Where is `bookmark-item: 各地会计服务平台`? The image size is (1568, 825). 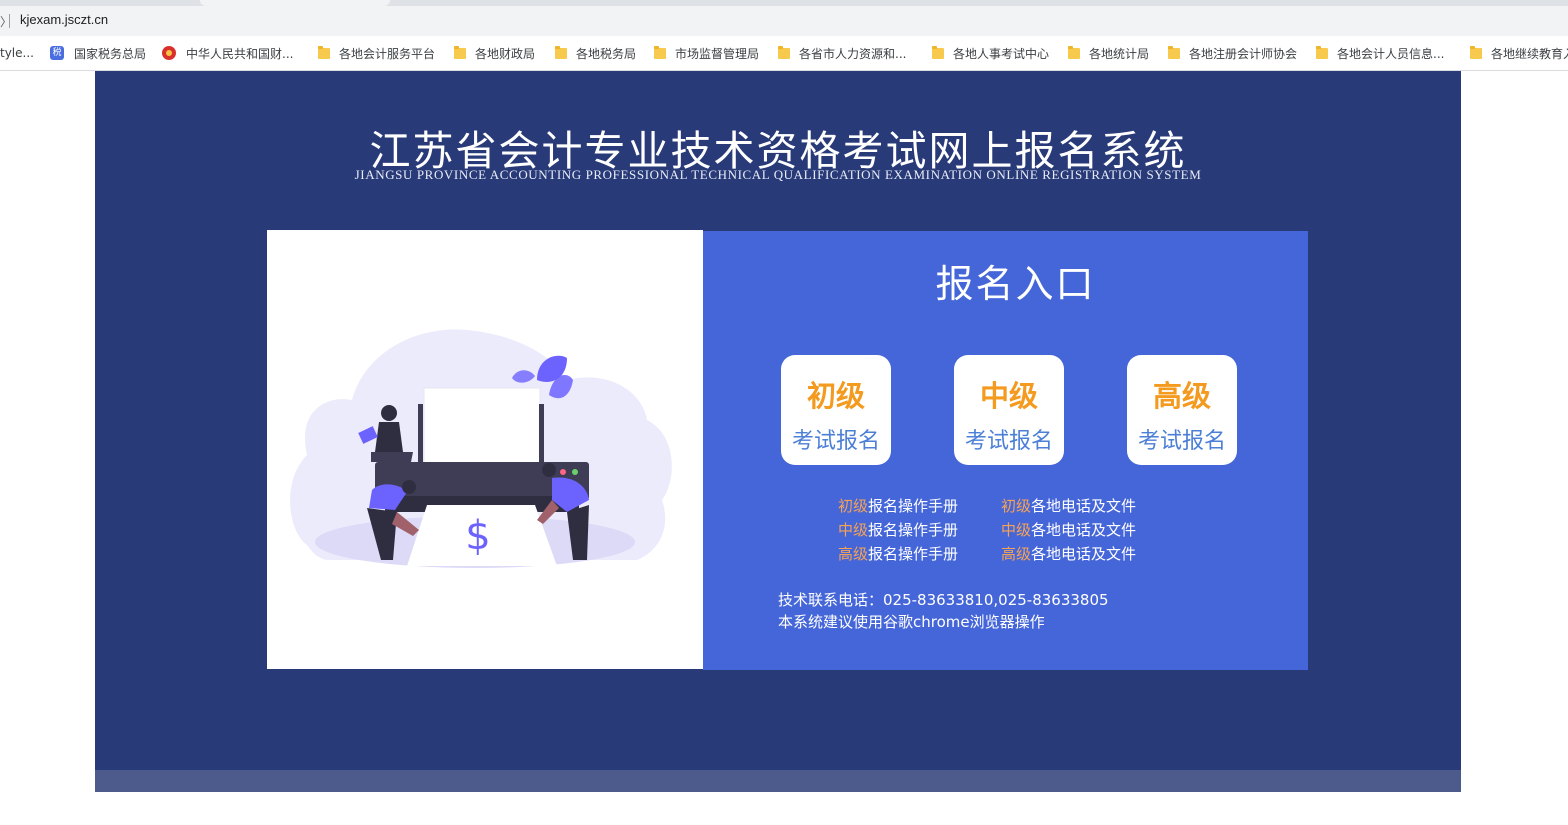
bookmark-item: 各地会计服务平台 is located at coordinates (376, 53).